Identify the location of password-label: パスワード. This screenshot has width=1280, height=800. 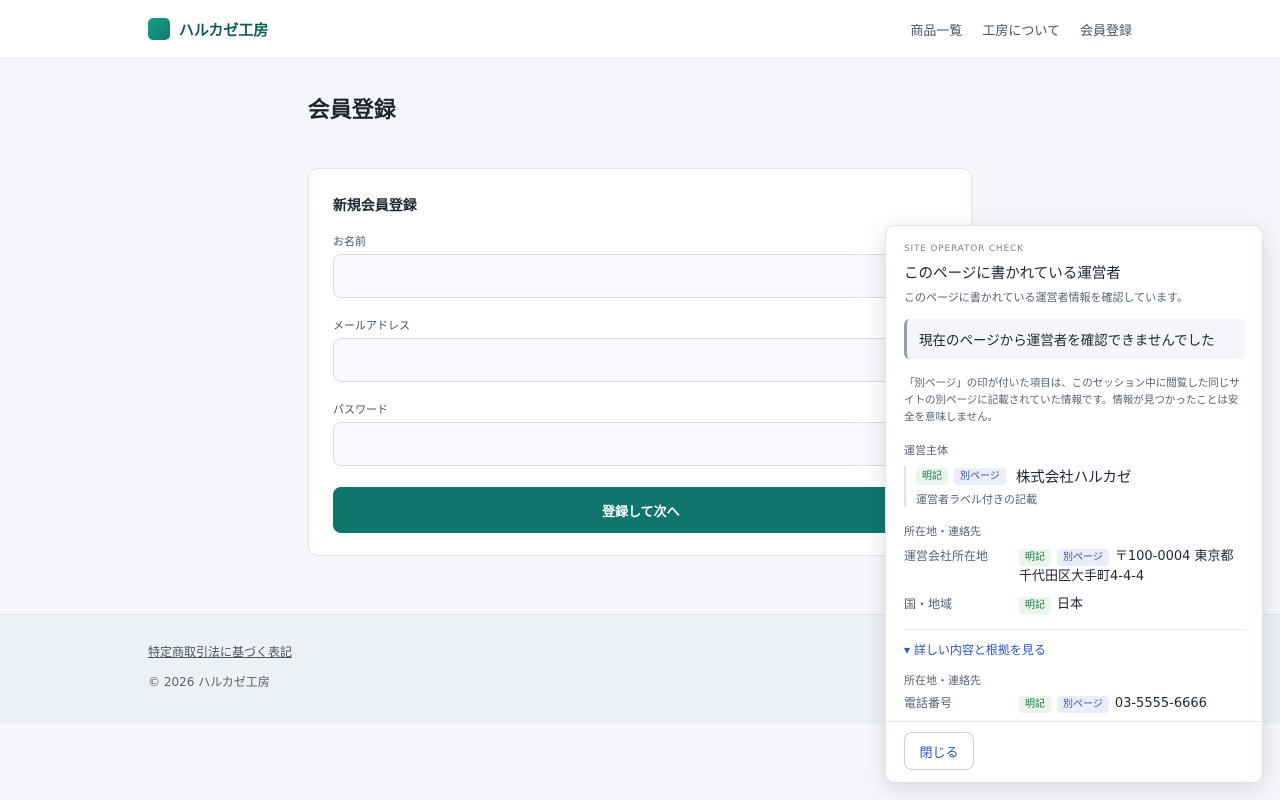
(360, 409).